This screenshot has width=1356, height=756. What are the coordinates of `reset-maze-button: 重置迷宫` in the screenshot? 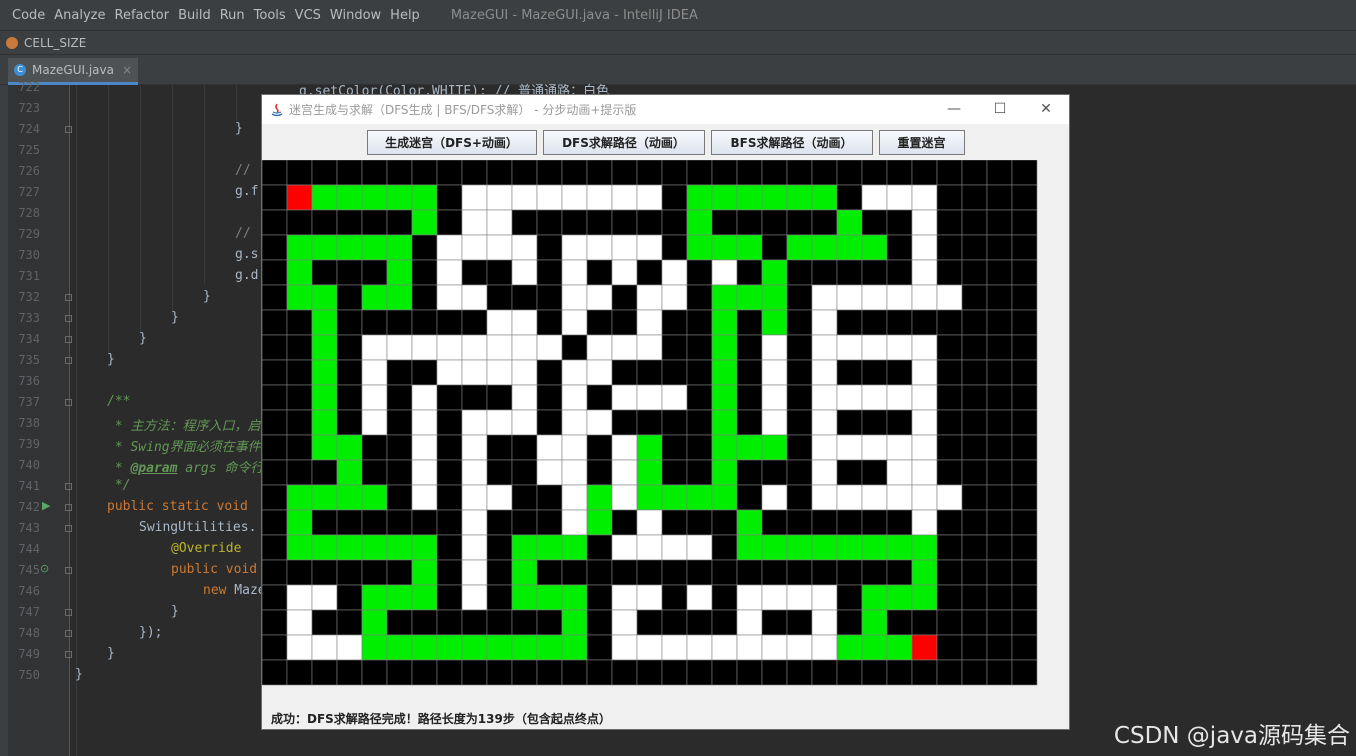 It's located at (921, 142).